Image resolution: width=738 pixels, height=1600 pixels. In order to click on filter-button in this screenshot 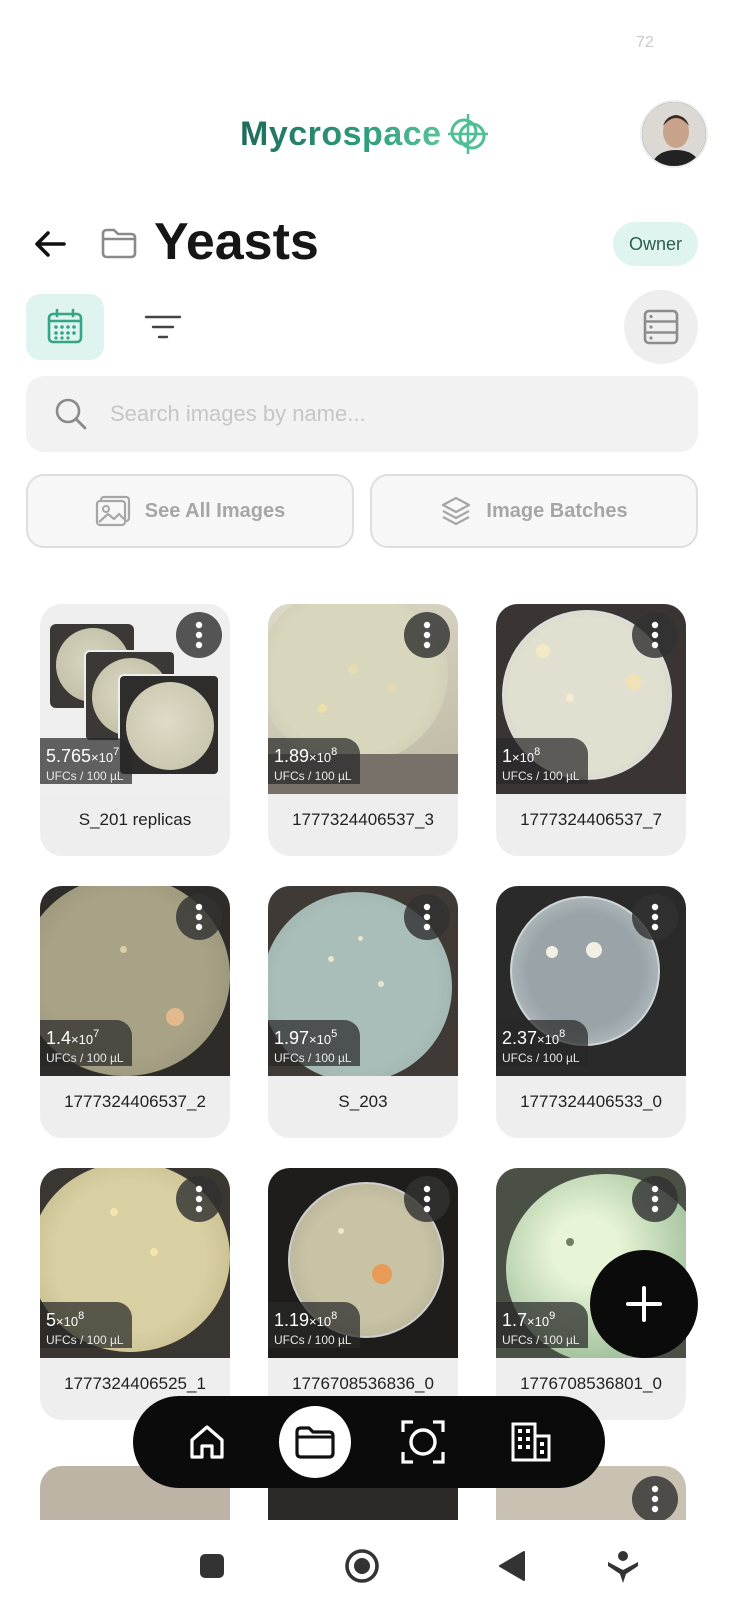, I will do `click(163, 327)`.